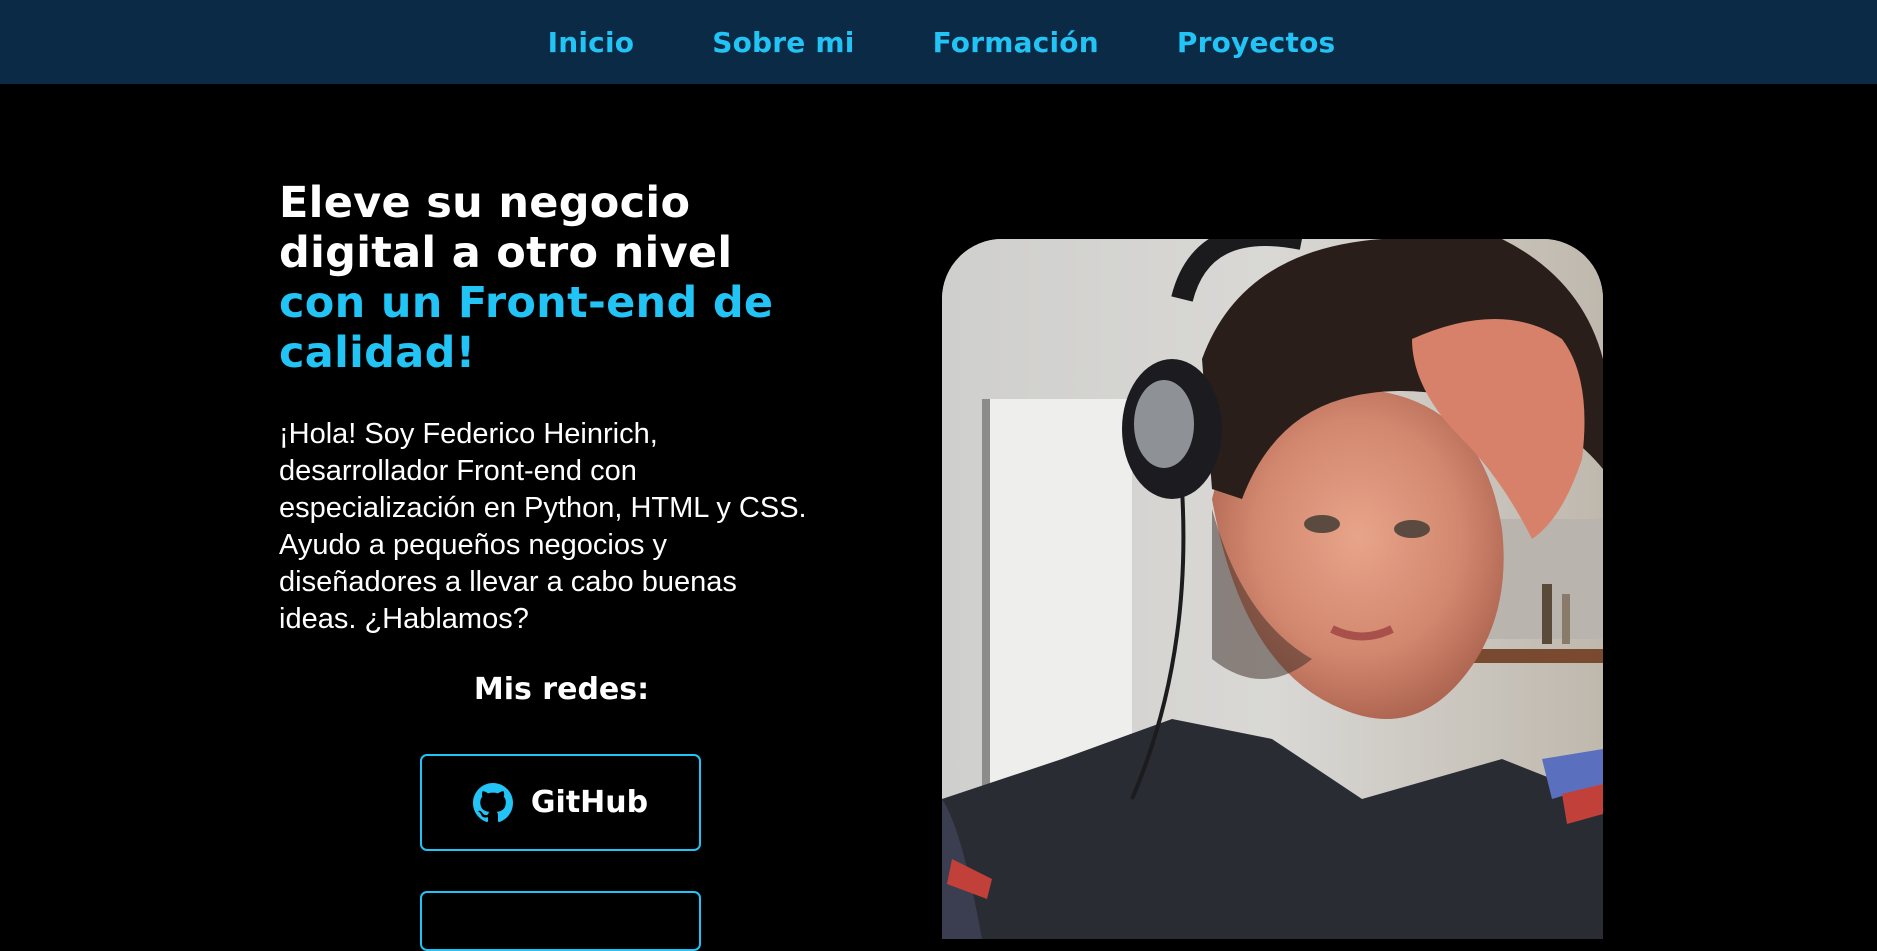 The image size is (1877, 951). Describe the element at coordinates (526, 303) in the screenshot. I see `headline-accent-line-1: con un Front-end de` at that location.